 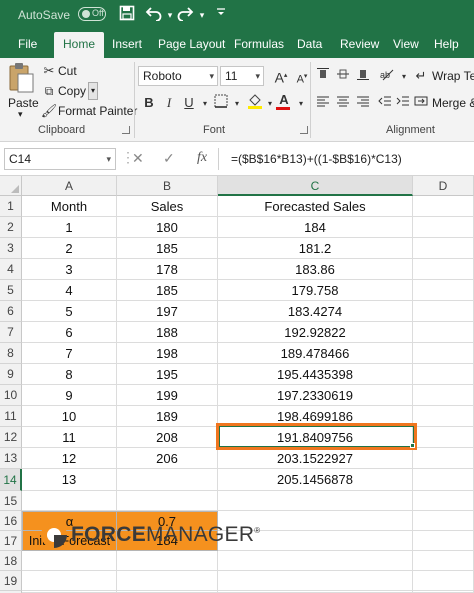 What do you see at coordinates (403, 103) in the screenshot?
I see `increase-indent-icon` at bounding box center [403, 103].